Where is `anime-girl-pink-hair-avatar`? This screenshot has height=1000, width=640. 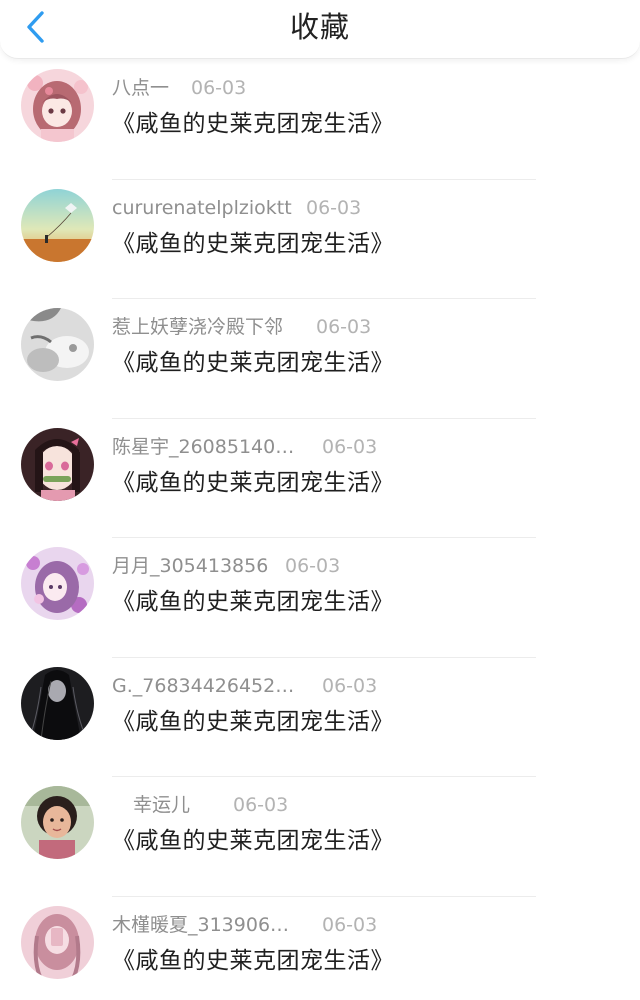 anime-girl-pink-hair-avatar is located at coordinates (57, 105).